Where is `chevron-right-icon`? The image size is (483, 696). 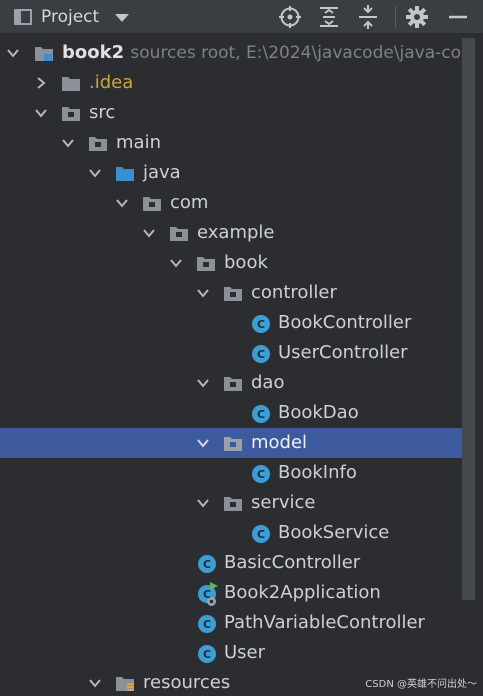 chevron-right-icon is located at coordinates (41, 83).